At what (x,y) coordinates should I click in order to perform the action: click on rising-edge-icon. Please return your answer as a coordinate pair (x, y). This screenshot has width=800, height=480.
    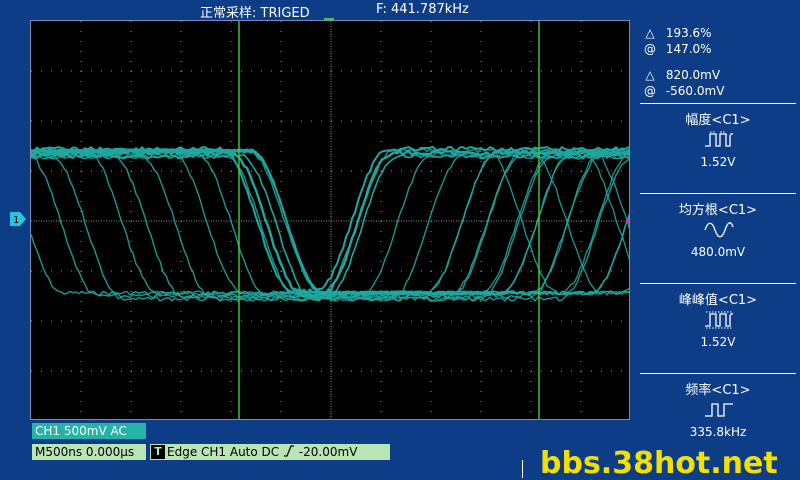
    Looking at the image, I should click on (289, 451).